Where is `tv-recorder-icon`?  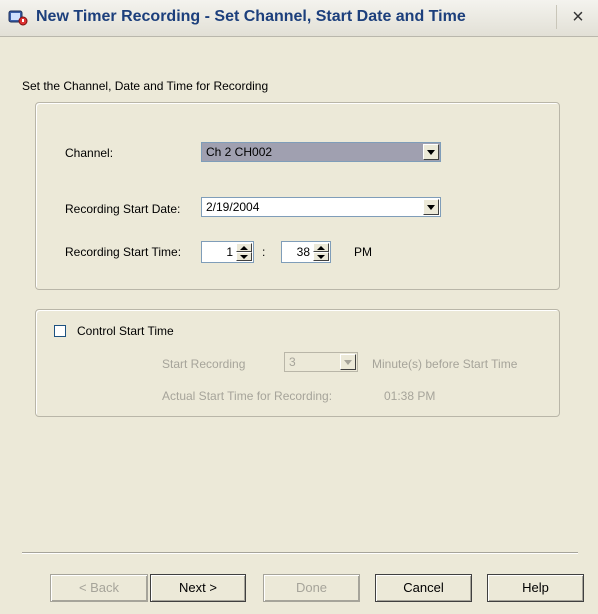 tv-recorder-icon is located at coordinates (18, 18).